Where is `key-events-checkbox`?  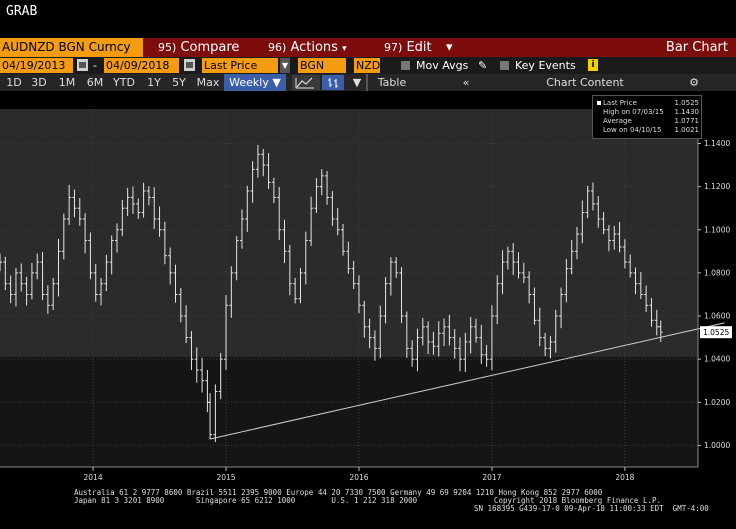
key-events-checkbox is located at coordinates (504, 65).